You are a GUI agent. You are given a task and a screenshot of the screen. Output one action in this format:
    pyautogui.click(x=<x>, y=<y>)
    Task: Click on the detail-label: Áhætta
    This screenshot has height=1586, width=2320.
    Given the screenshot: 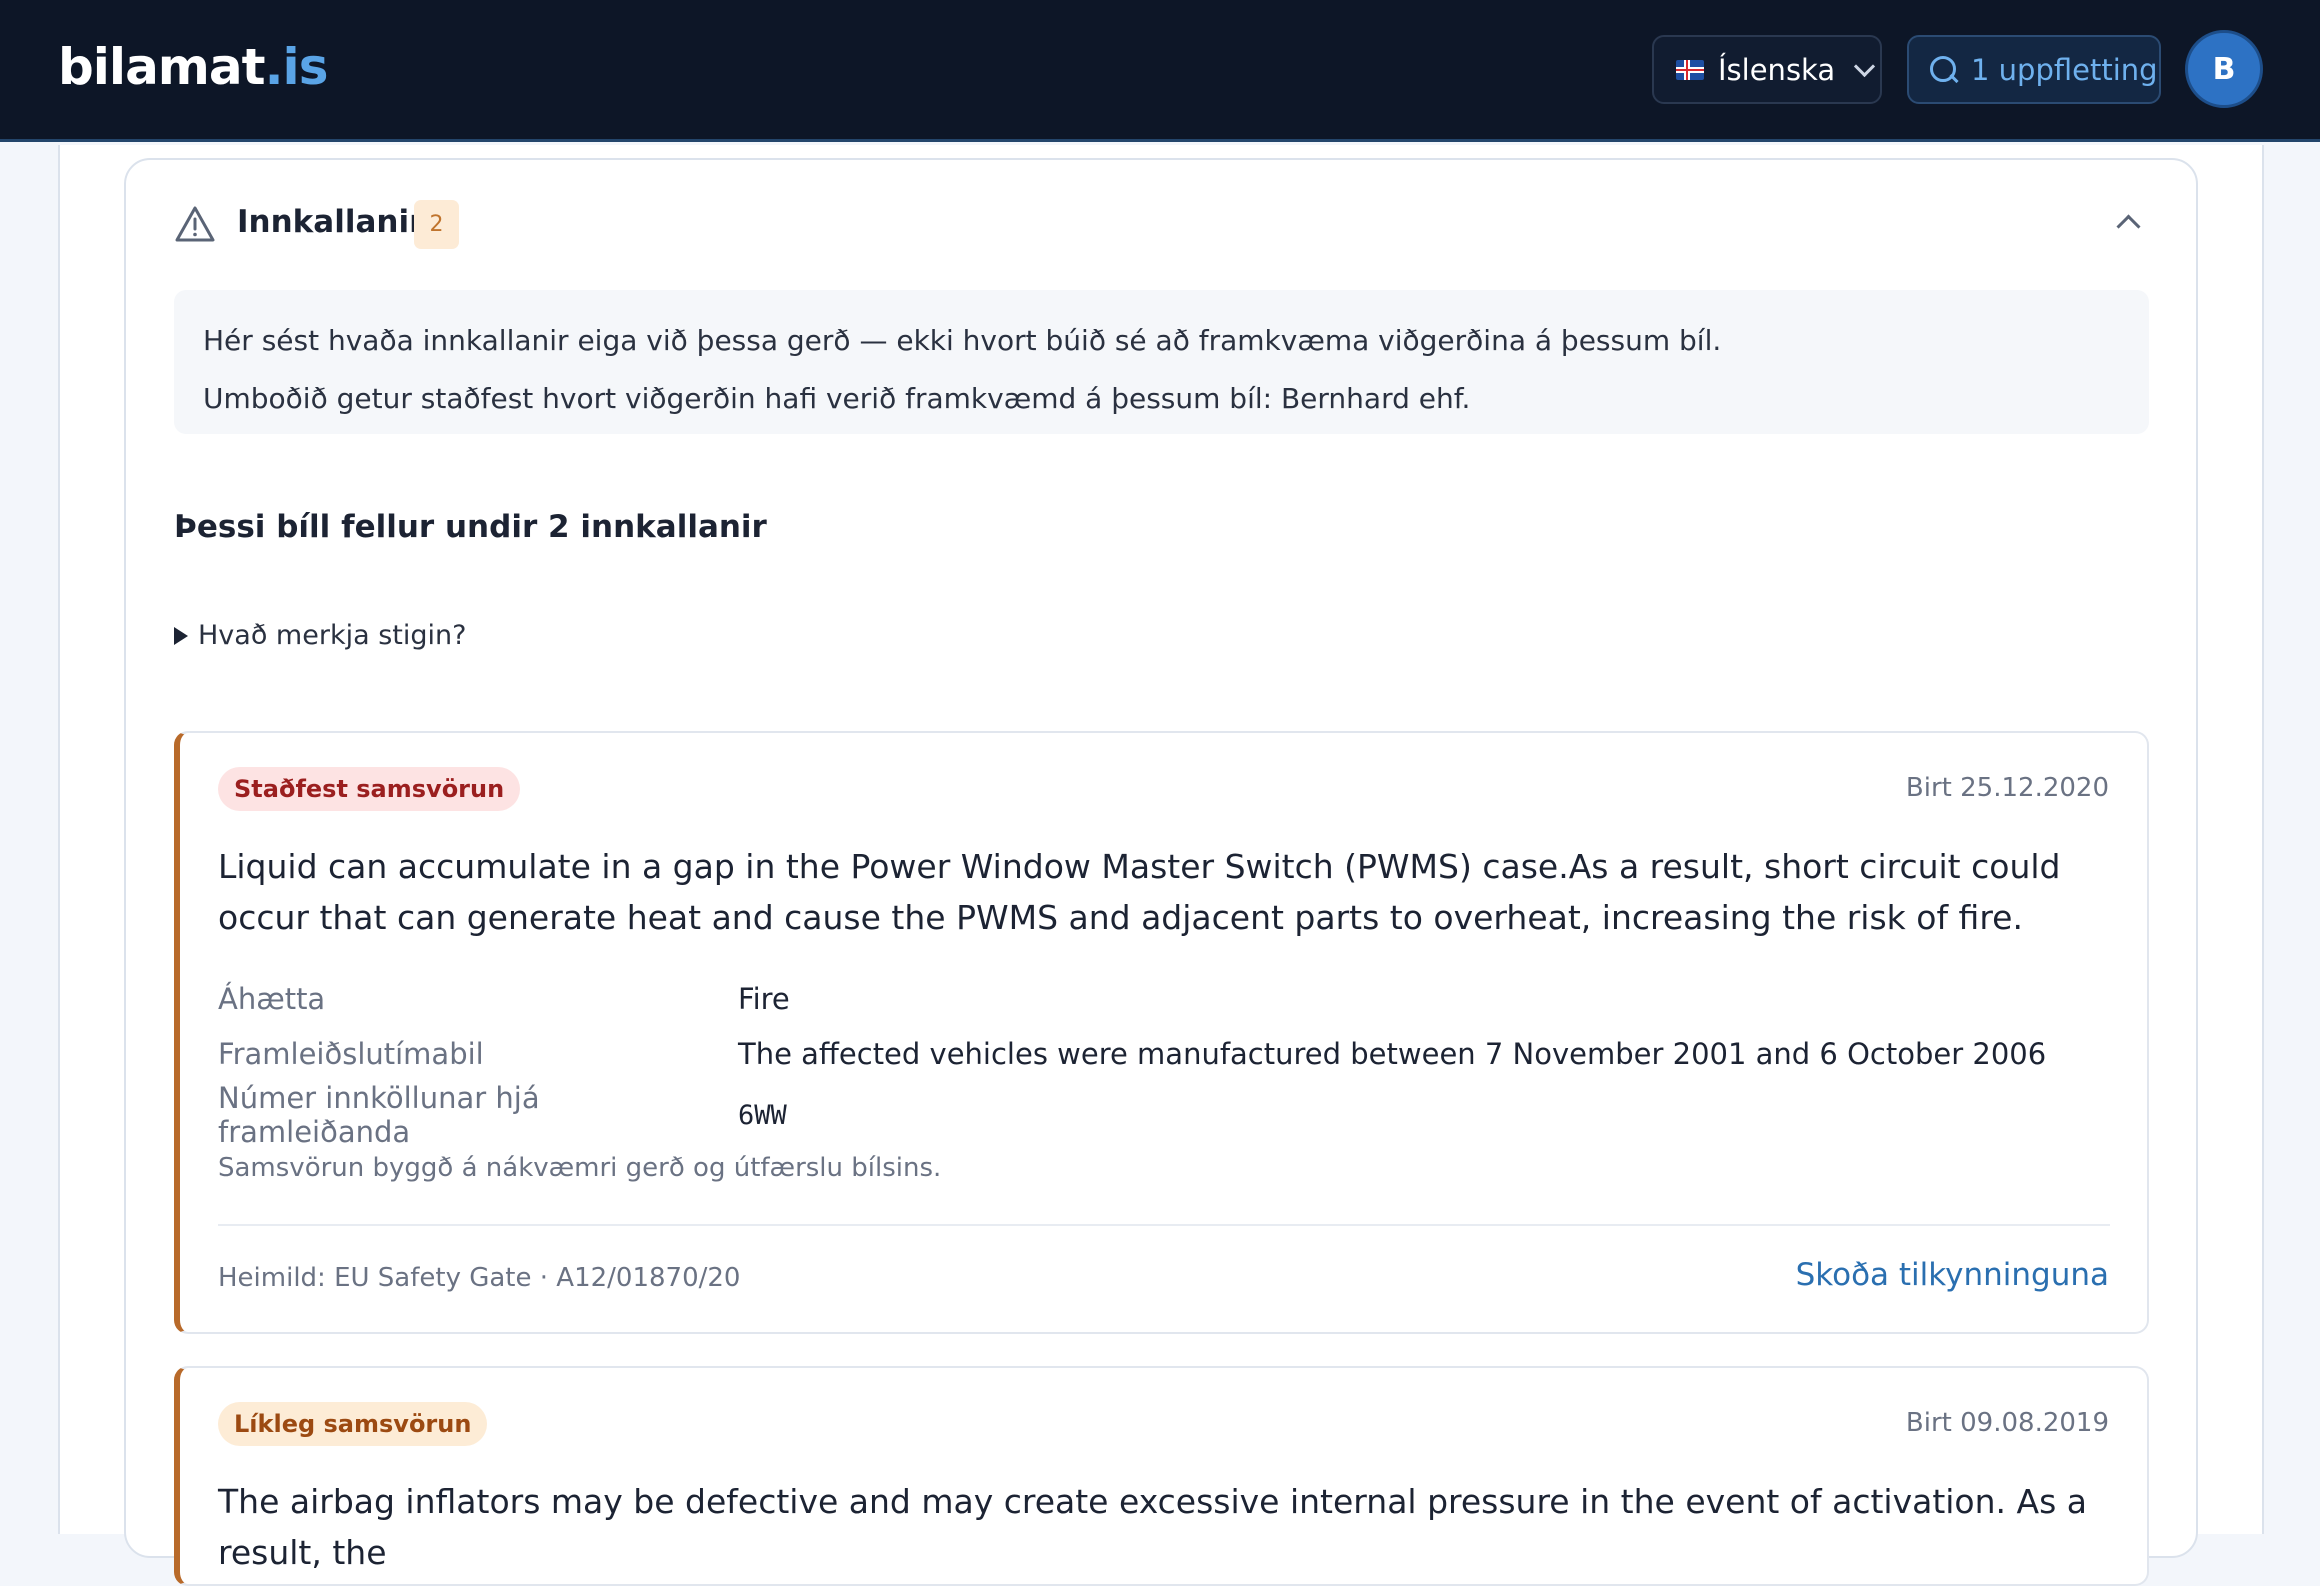 What is the action you would take?
    pyautogui.click(x=272, y=998)
    